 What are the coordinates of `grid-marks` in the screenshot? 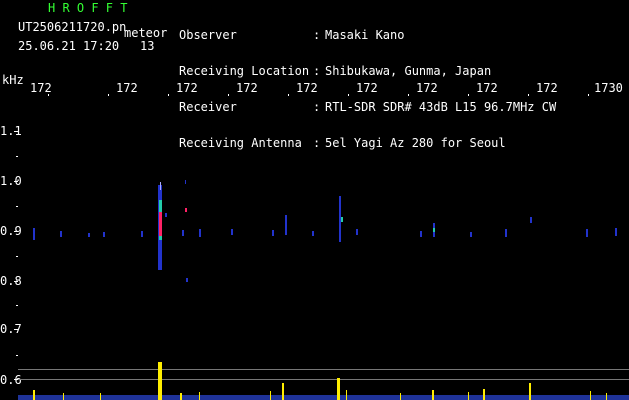 It's located at (318, 95).